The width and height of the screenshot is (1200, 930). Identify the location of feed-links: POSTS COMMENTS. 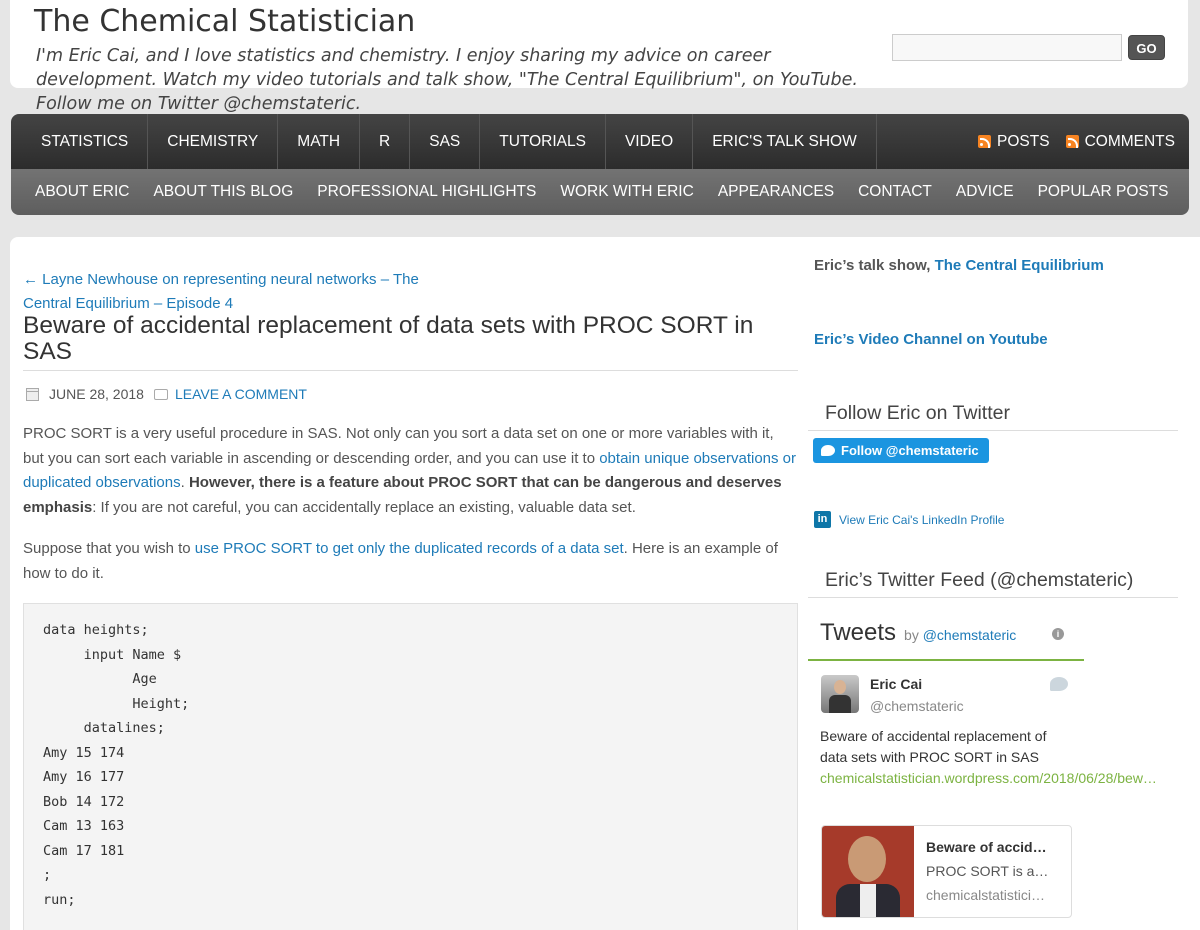
(1076, 141).